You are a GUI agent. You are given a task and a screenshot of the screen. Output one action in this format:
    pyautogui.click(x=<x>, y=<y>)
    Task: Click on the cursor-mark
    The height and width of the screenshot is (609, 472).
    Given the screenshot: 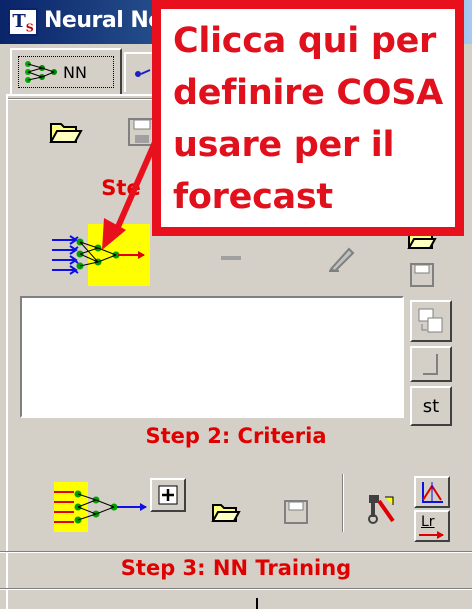 What is the action you would take?
    pyautogui.click(x=257, y=603)
    